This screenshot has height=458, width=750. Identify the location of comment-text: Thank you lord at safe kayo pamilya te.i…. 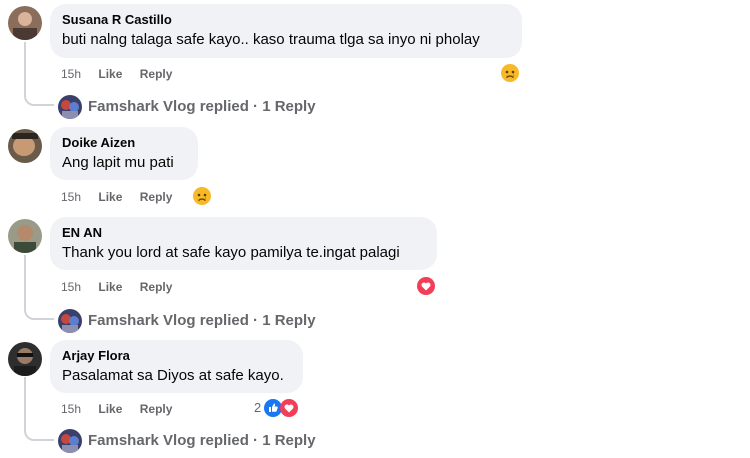
(231, 252).